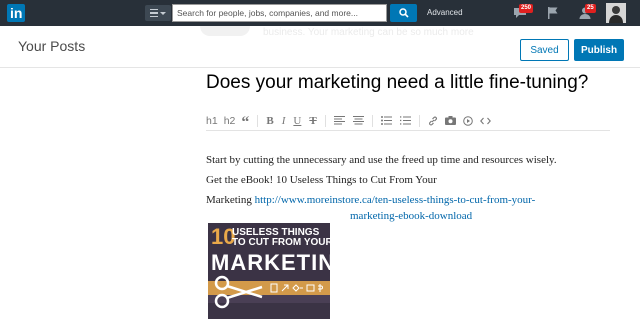 This screenshot has width=640, height=329. Describe the element at coordinates (590, 8) in the screenshot. I see `connections-badge: 25` at that location.